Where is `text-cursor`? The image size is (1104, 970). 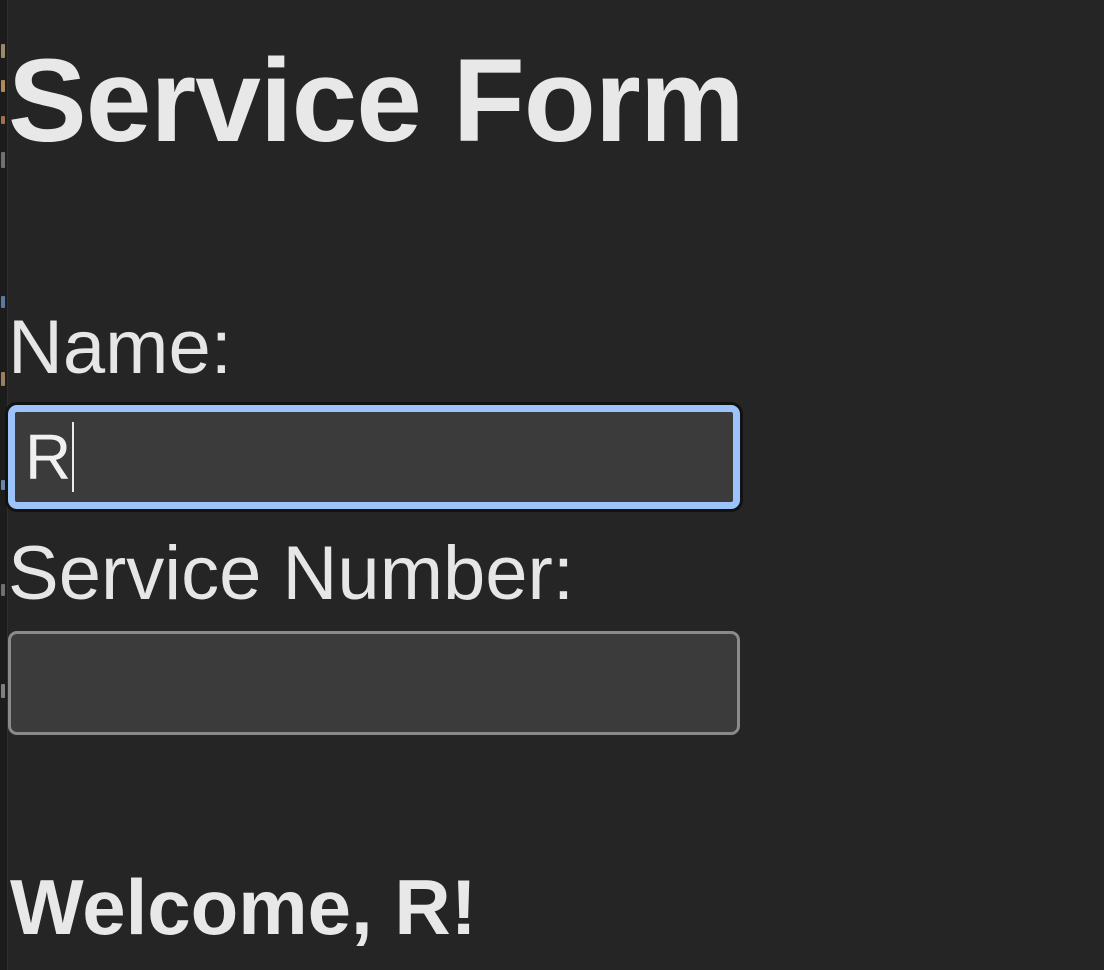
text-cursor is located at coordinates (73, 457).